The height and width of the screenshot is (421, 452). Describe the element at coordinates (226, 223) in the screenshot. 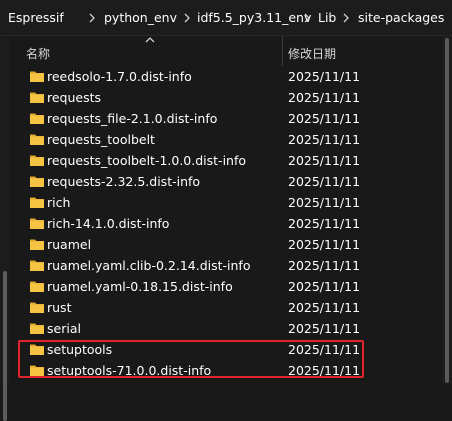

I see `file-list-item: rich-14.1.0.dist-info 2025/11/11` at that location.